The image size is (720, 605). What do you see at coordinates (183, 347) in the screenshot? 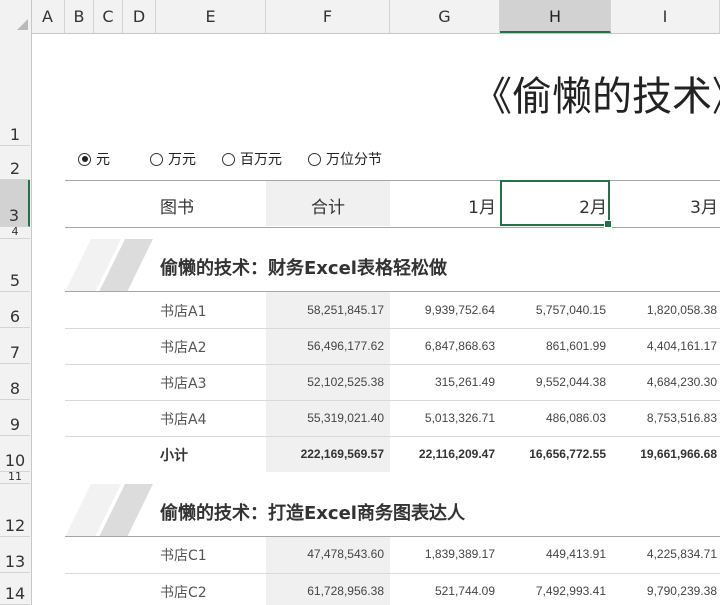
I see `store-label: 书店A2` at bounding box center [183, 347].